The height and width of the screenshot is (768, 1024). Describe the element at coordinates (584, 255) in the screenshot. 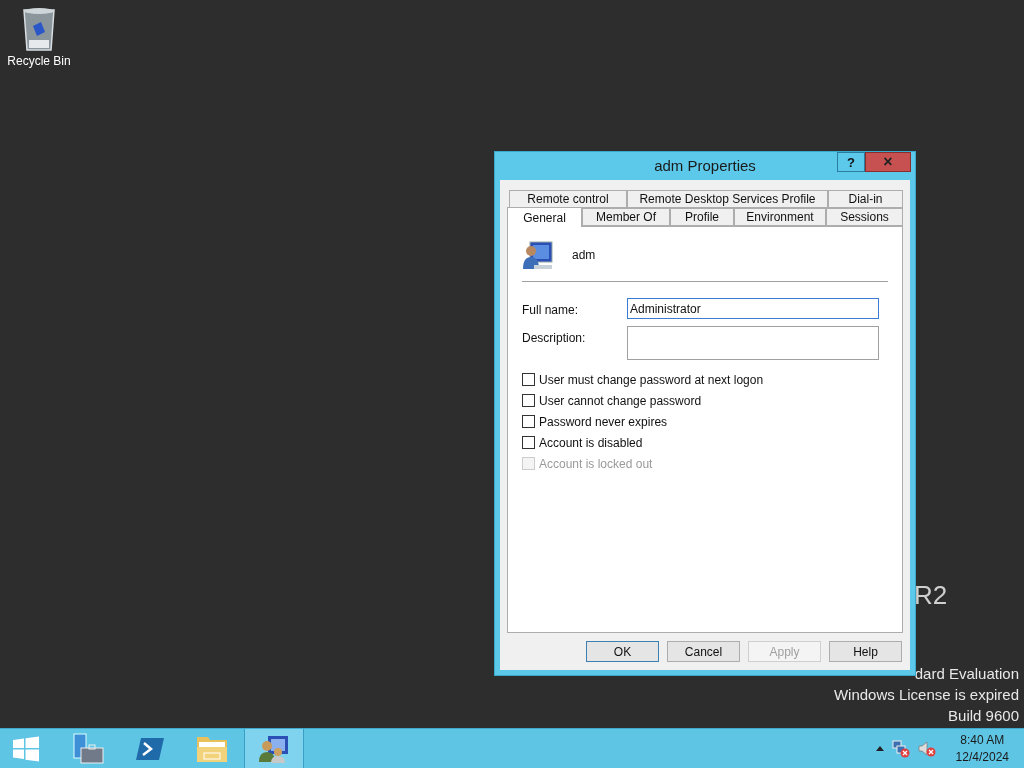

I see `user-name: adm` at that location.